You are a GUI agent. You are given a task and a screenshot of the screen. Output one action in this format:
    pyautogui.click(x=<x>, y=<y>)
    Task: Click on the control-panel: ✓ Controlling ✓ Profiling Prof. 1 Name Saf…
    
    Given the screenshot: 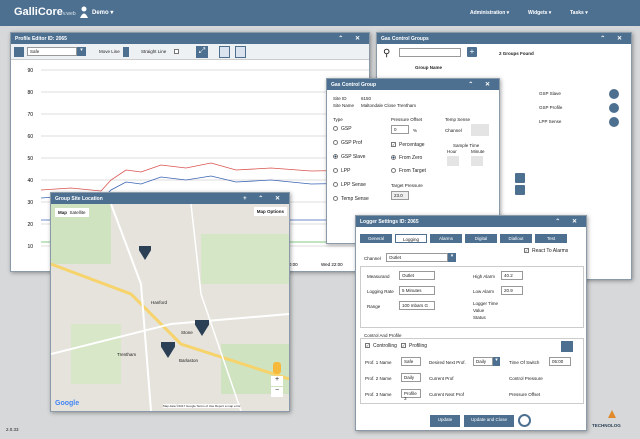 What is the action you would take?
    pyautogui.click(x=472, y=371)
    